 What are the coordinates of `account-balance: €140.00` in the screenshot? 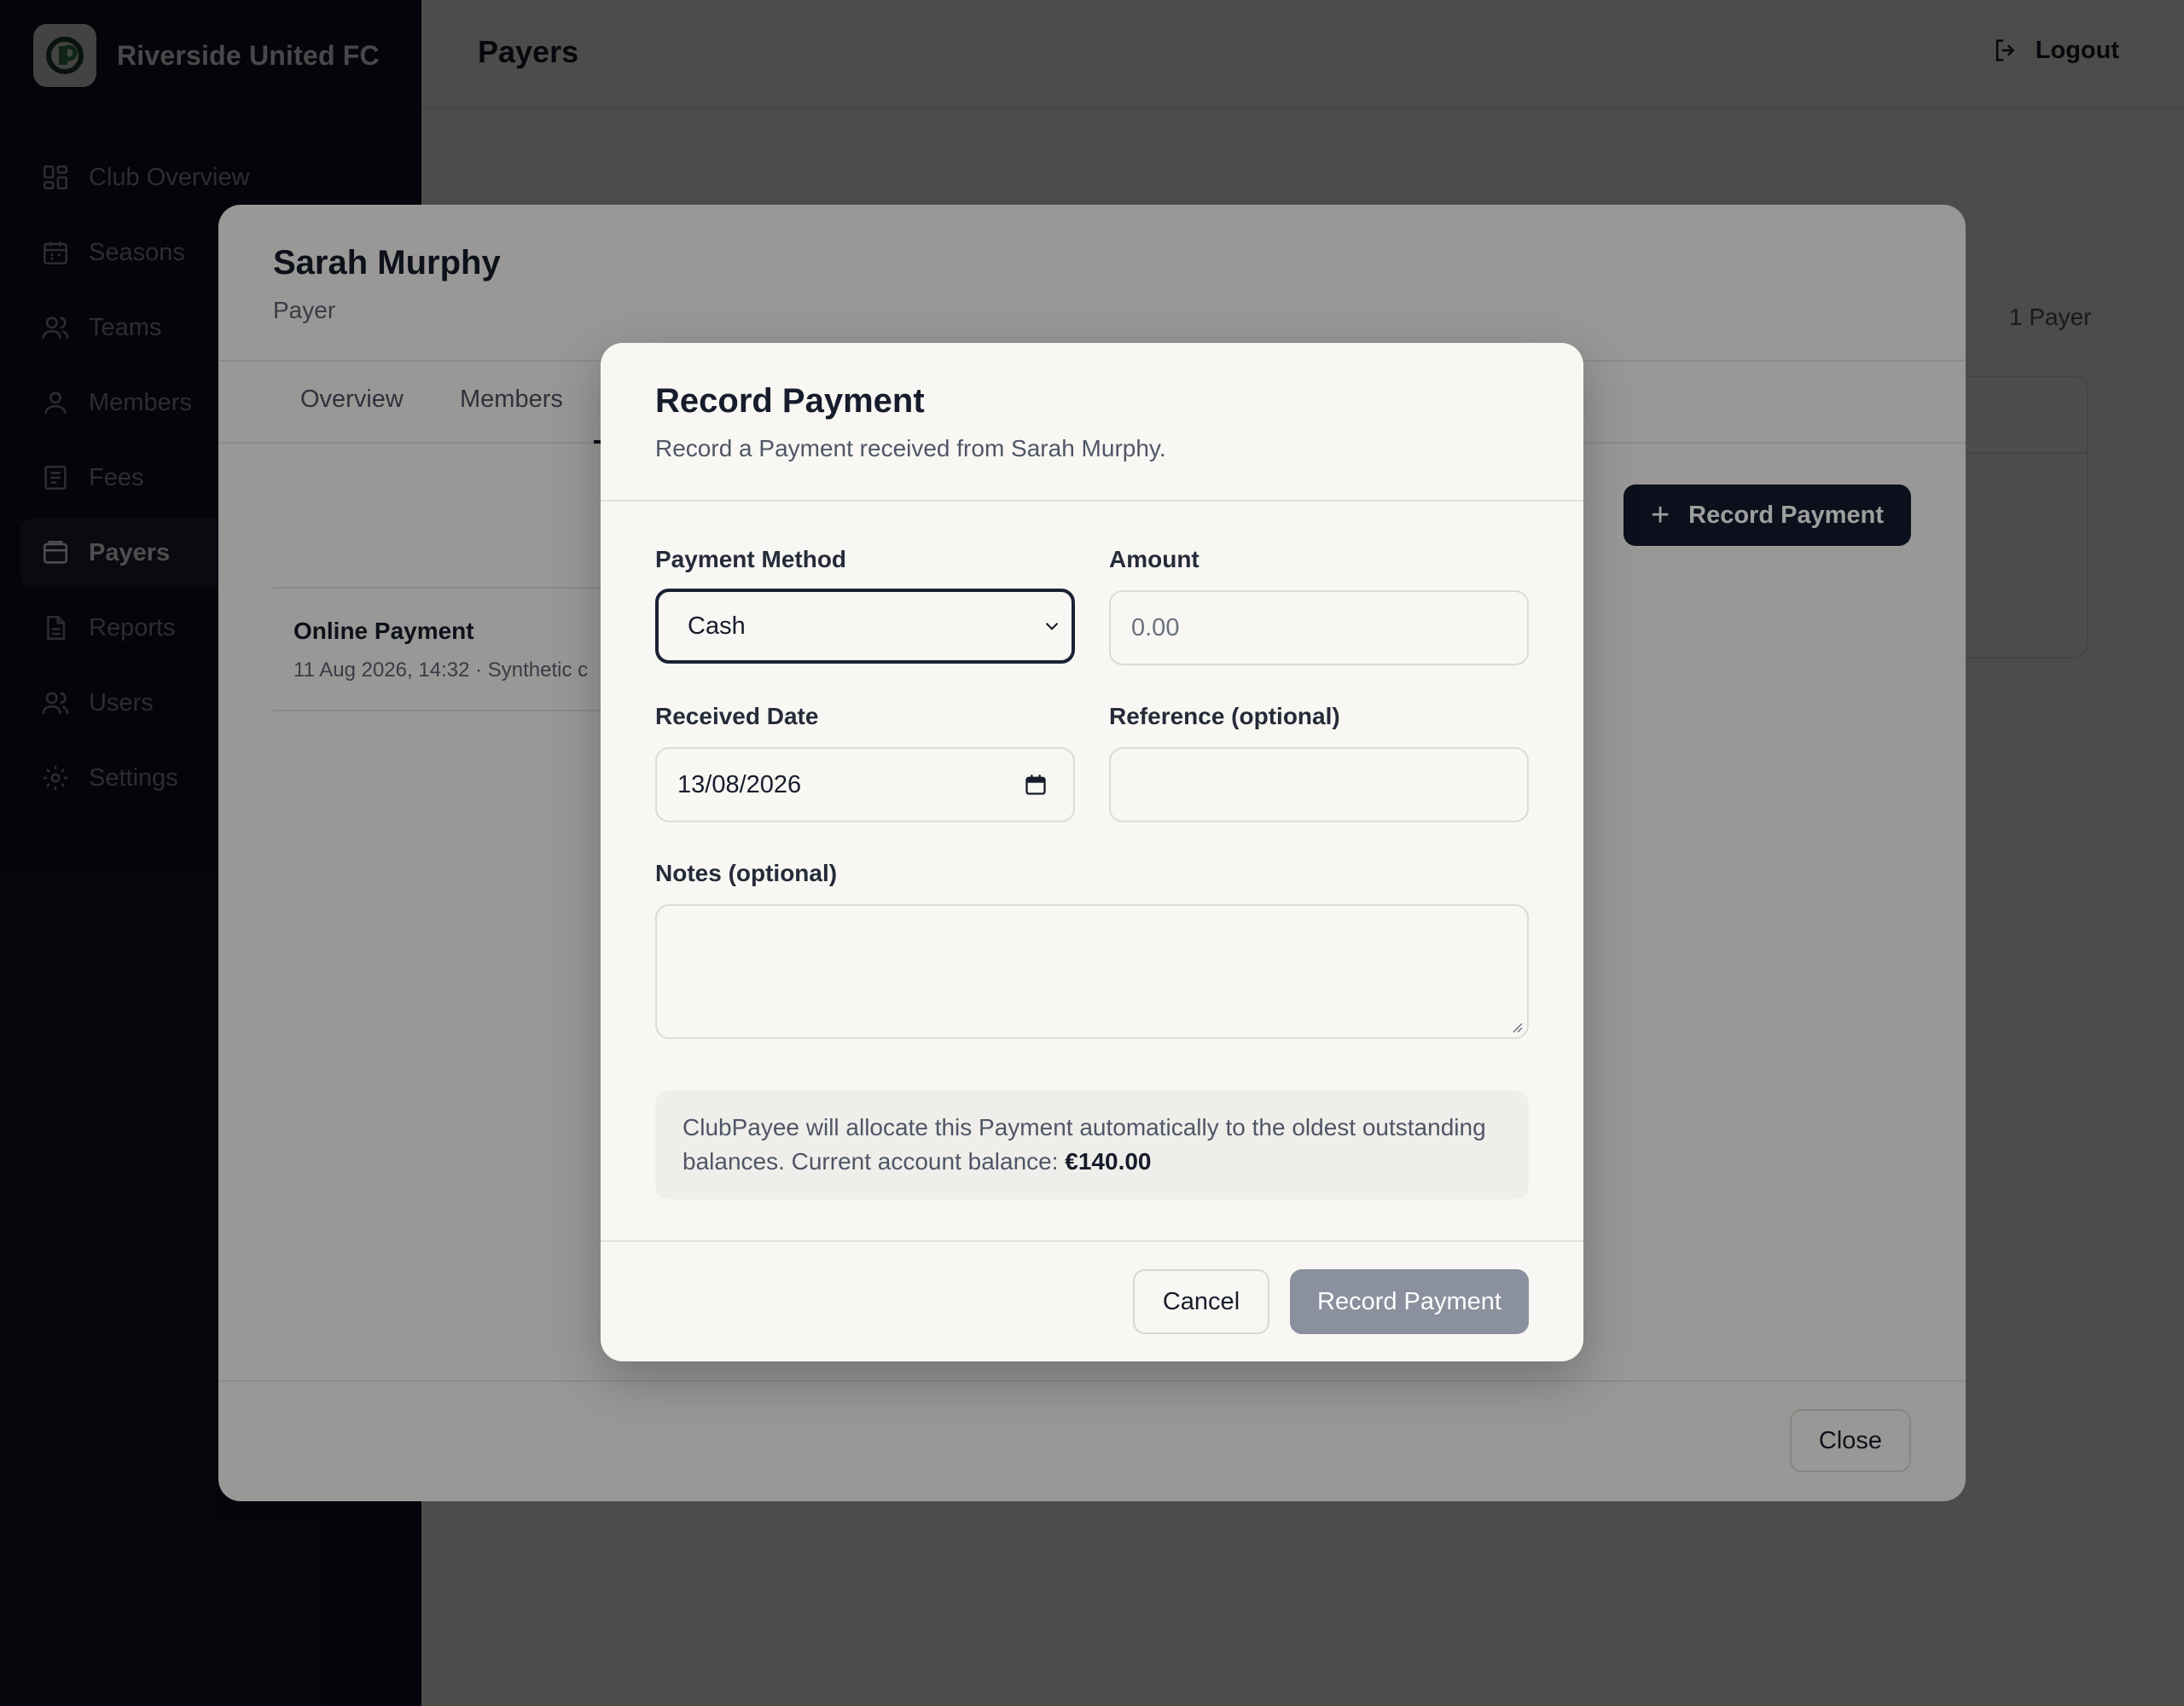 It's located at (1108, 1162).